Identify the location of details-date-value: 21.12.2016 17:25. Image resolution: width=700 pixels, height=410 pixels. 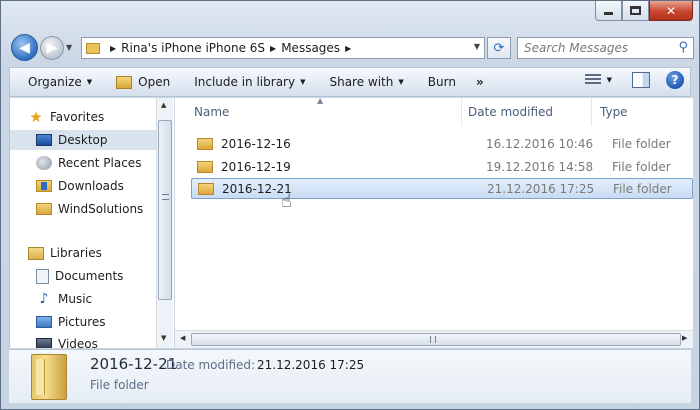
(311, 365).